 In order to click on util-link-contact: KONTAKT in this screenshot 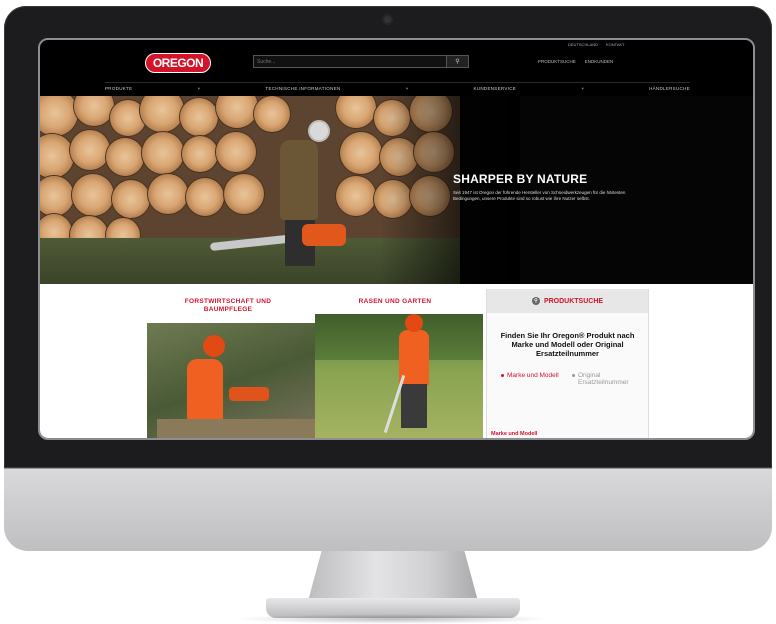, I will do `click(615, 44)`.